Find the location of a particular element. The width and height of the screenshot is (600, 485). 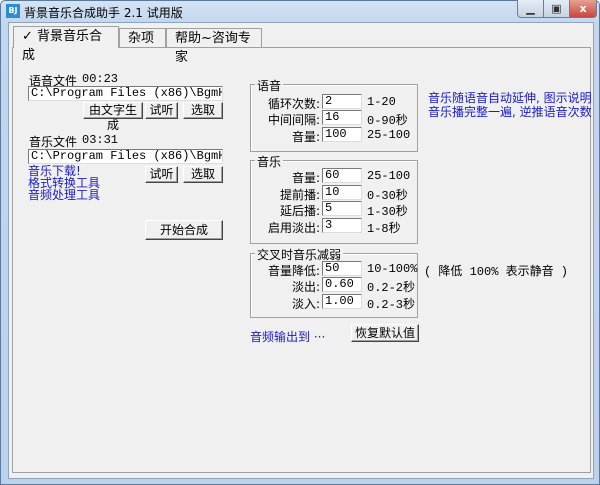

cross-group-row-label: 音量降低: is located at coordinates (293, 271).